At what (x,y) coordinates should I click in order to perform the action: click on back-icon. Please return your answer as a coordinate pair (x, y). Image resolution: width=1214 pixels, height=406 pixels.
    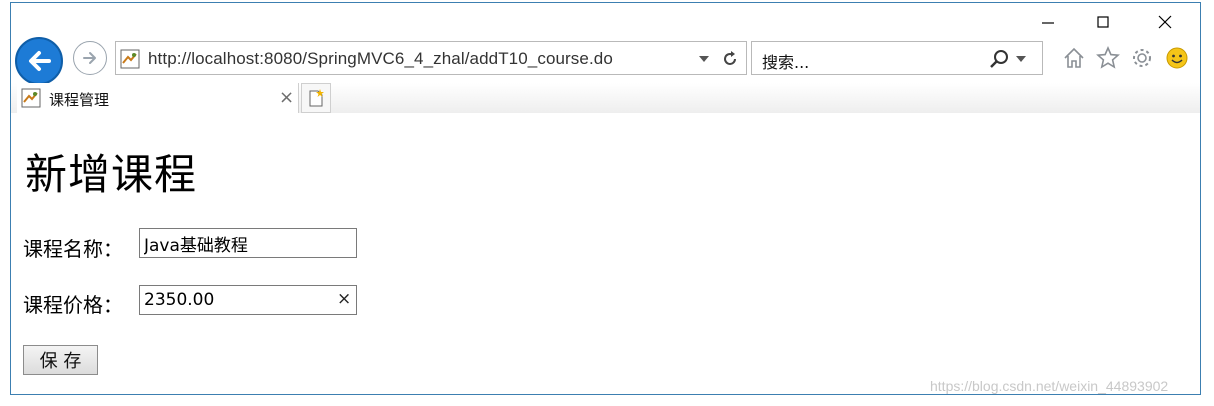
    Looking at the image, I should click on (40, 61).